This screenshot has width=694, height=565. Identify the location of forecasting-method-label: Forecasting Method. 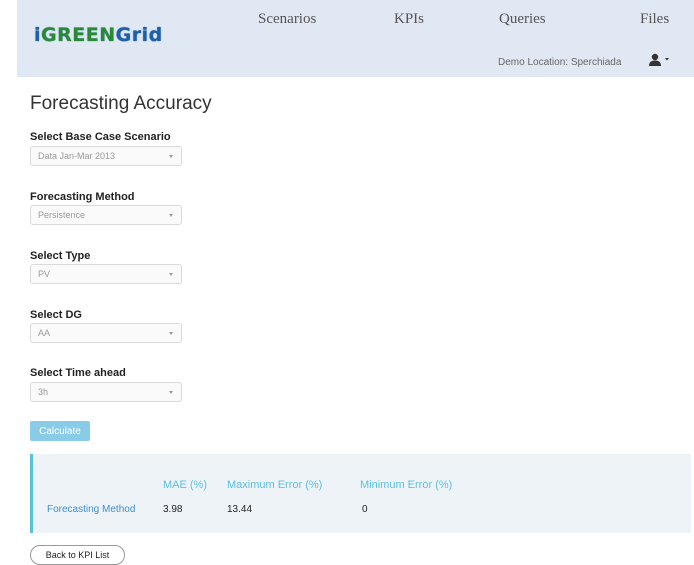
(82, 197).